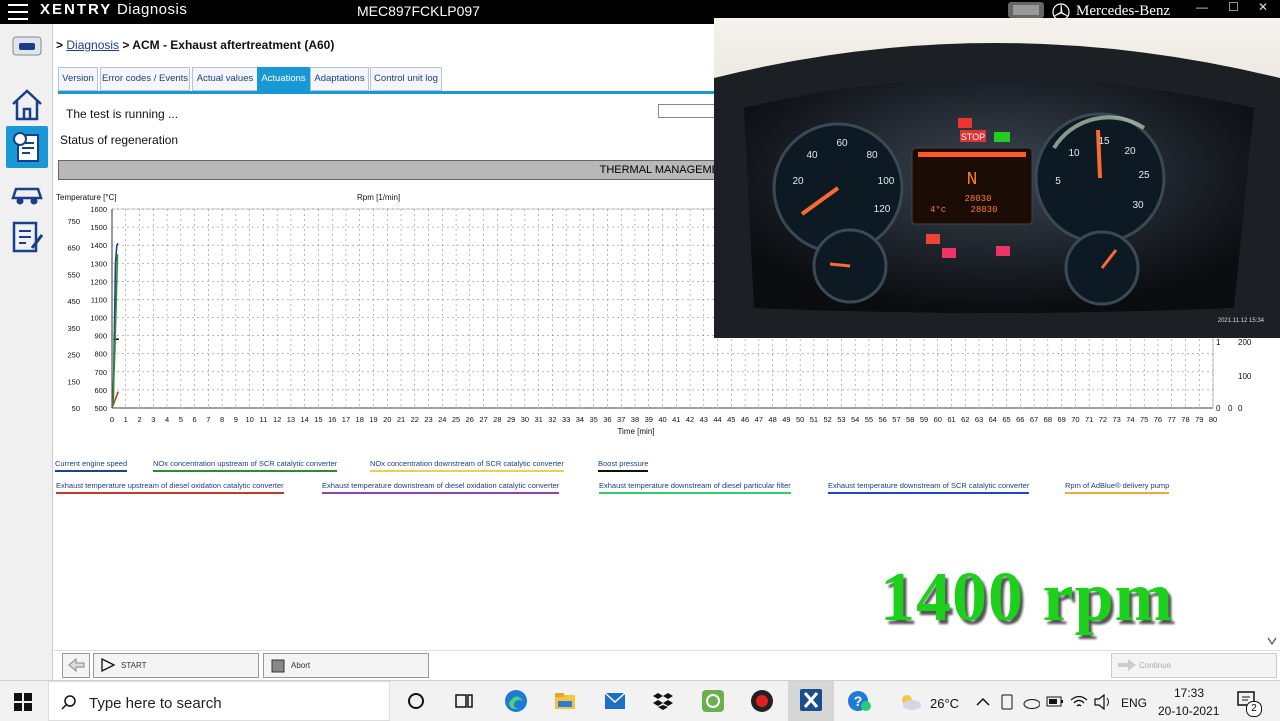 This screenshot has height=721, width=1280. What do you see at coordinates (1026, 10) in the screenshot?
I see `truck-logo-icon` at bounding box center [1026, 10].